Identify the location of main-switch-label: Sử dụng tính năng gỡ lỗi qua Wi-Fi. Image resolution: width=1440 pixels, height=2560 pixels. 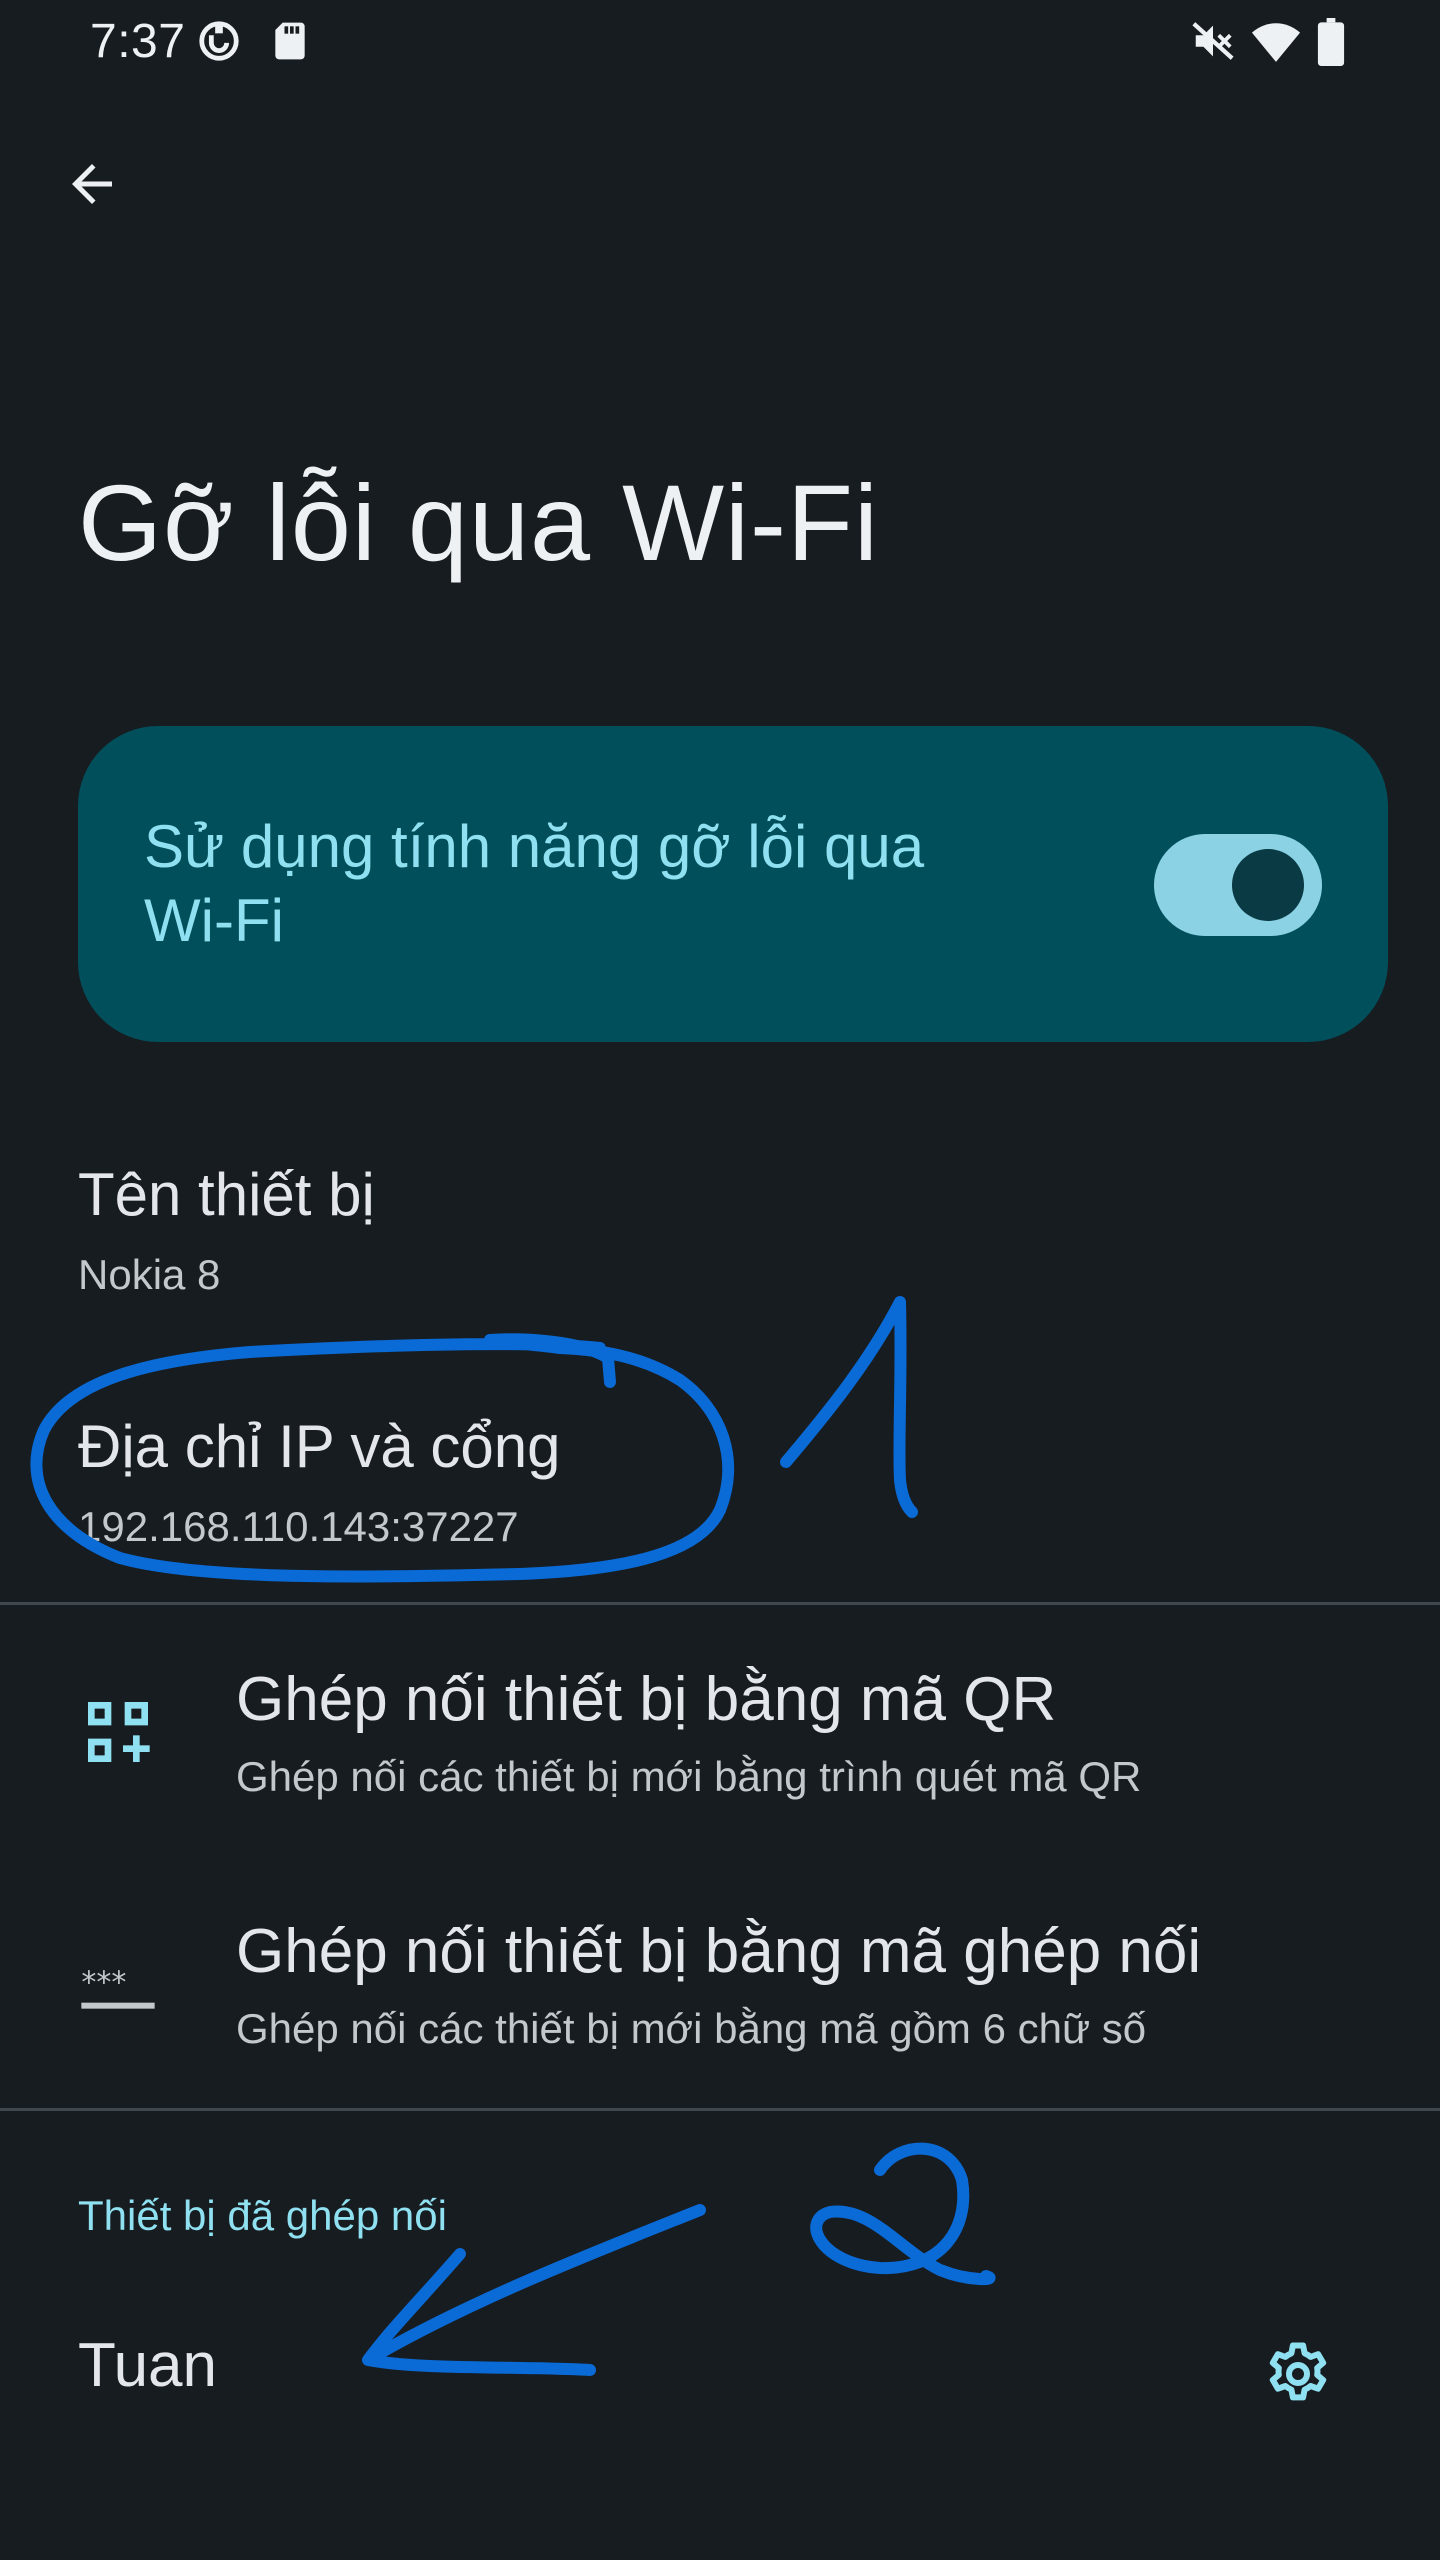
(534, 883).